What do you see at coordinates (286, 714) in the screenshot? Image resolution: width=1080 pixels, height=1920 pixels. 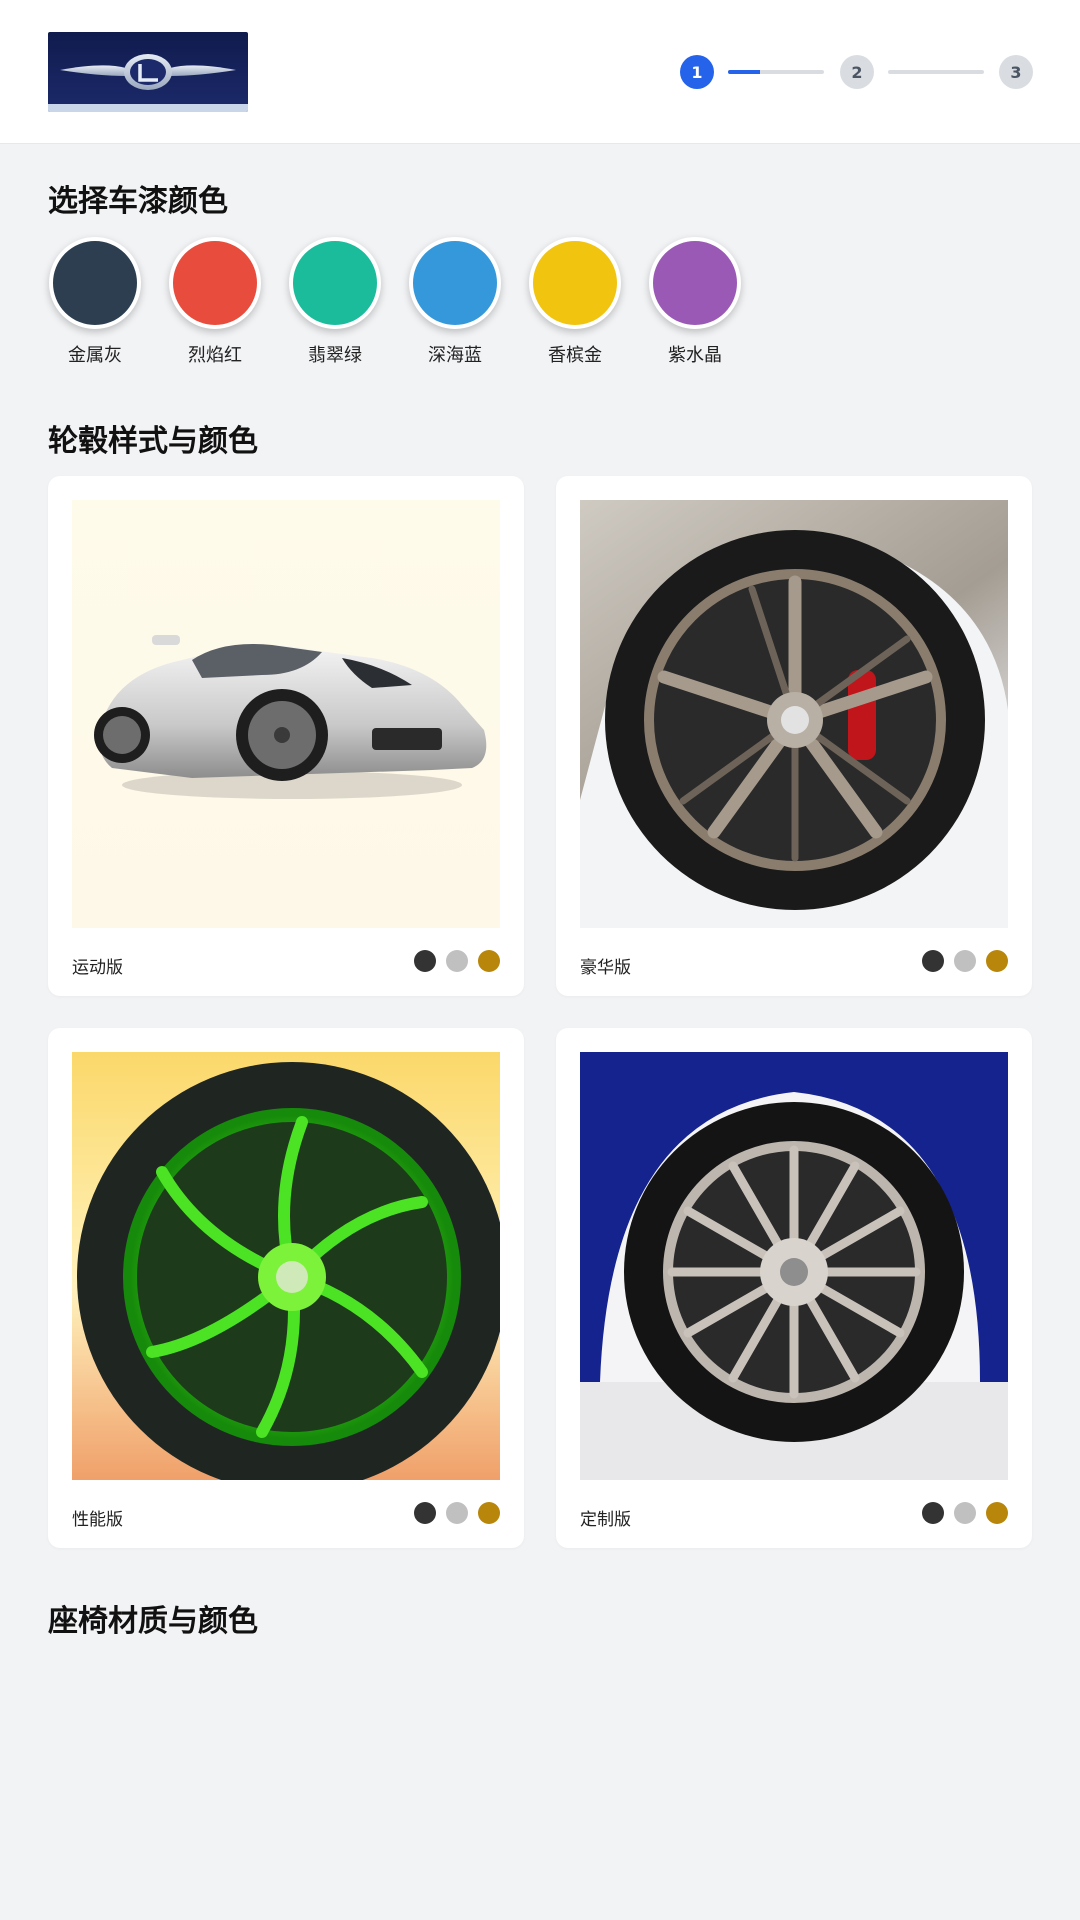 I see `wheel-image-sports-car` at bounding box center [286, 714].